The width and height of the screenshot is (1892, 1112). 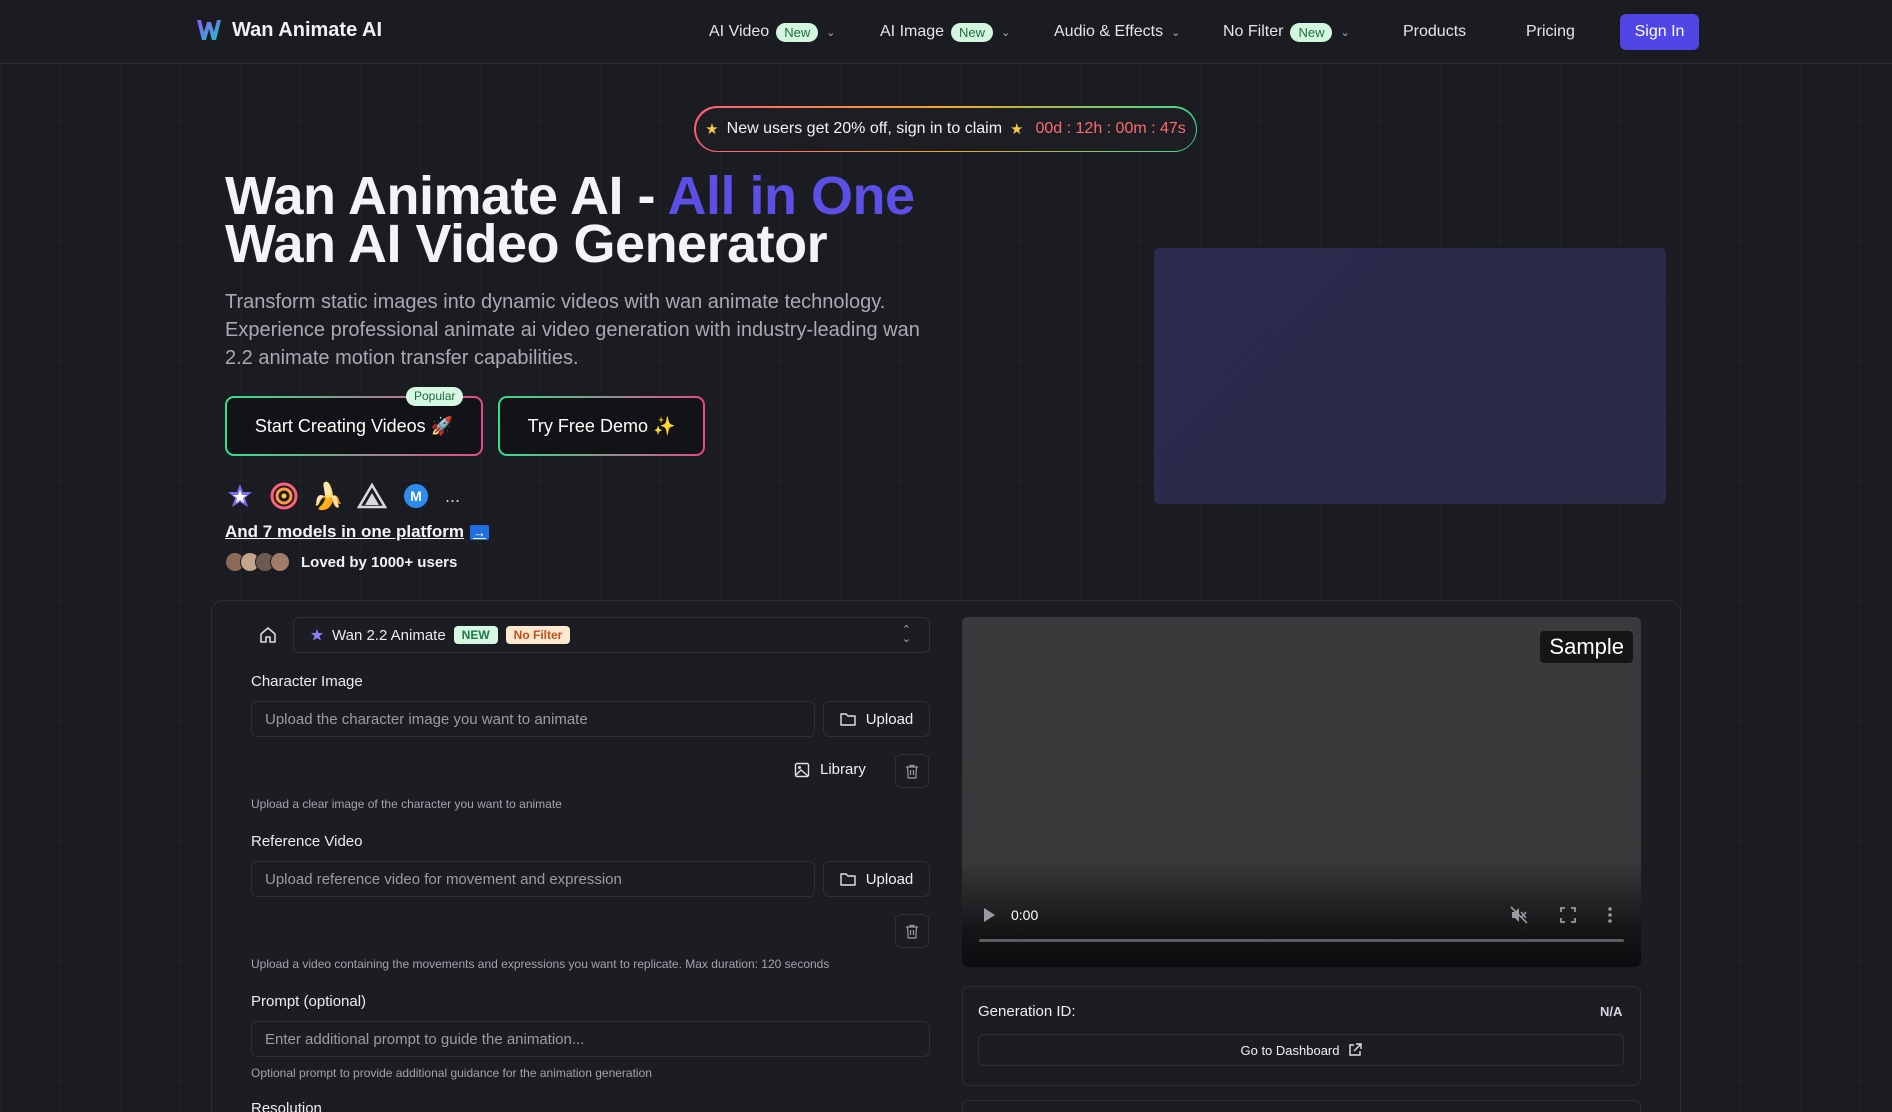 I want to click on start-creating-label: Start Creating Videos 🚀, so click(x=354, y=426).